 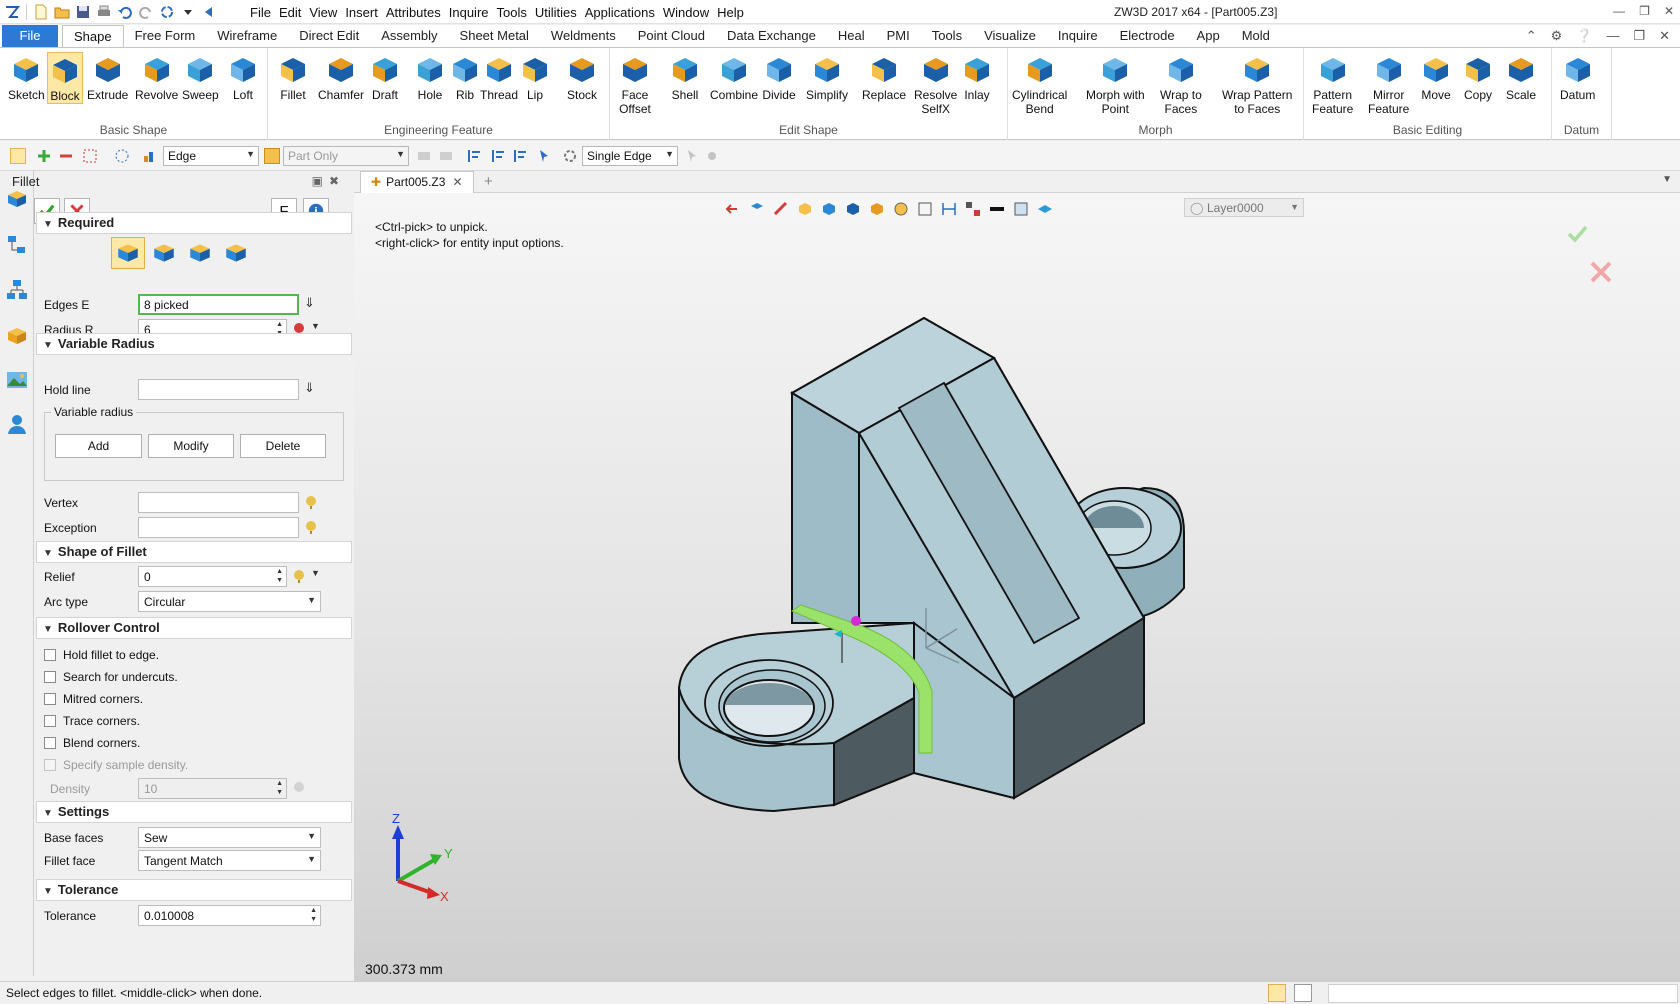 What do you see at coordinates (560, 12) in the screenshot?
I see `menu-utilities: Utilities` at bounding box center [560, 12].